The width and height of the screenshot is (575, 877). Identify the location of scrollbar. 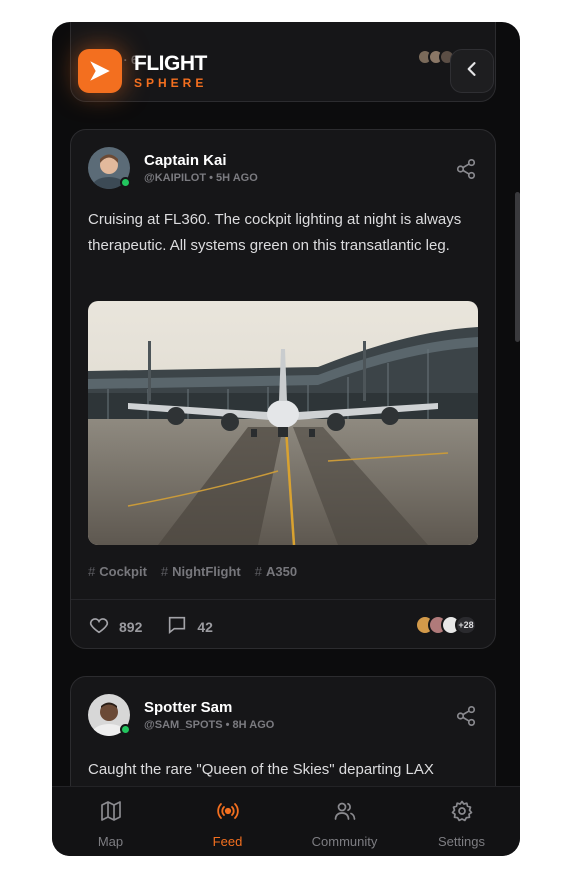
(517, 267).